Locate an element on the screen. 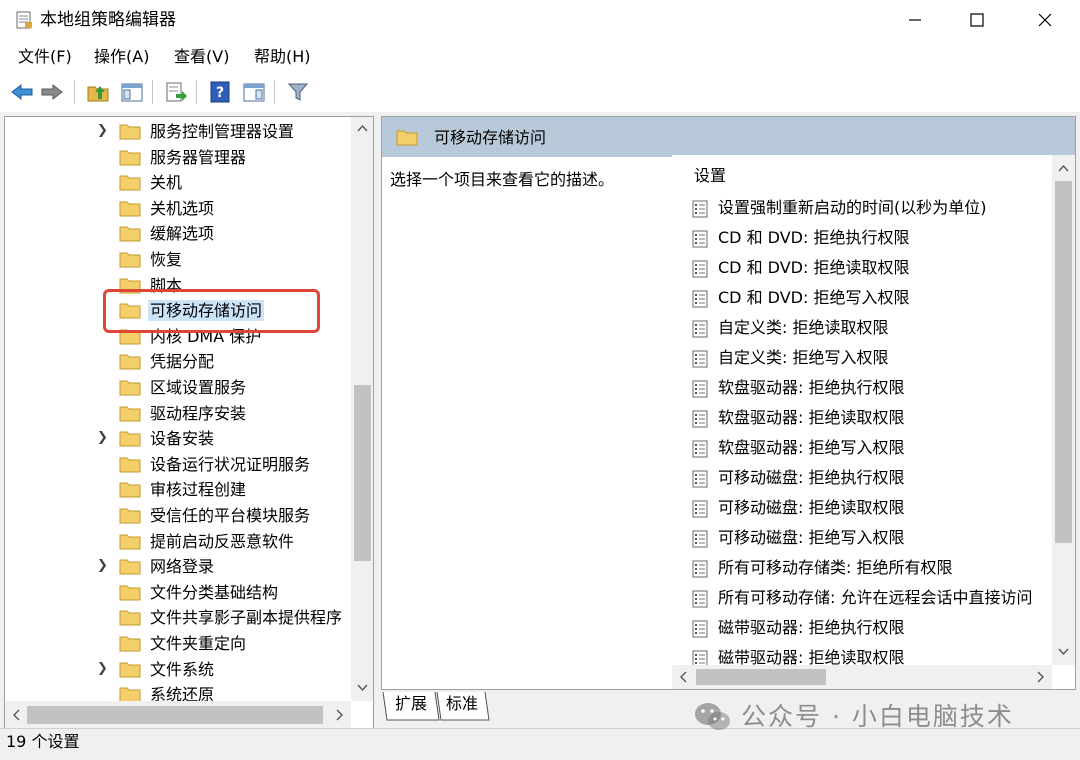 This screenshot has height=760, width=1080. tree-horizontal-scrollbar is located at coordinates (178, 715).